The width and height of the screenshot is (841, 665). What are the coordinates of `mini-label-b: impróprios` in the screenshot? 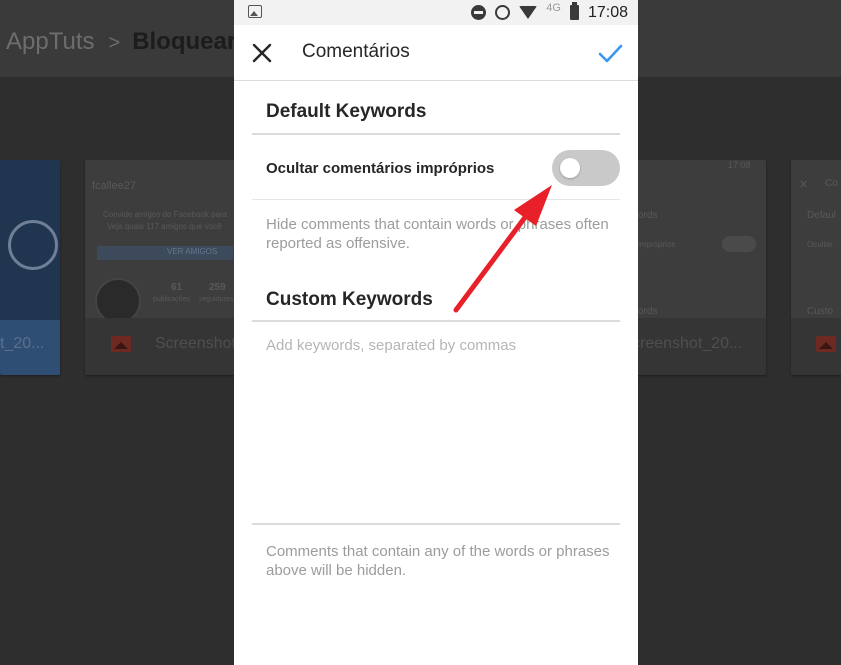 It's located at (657, 244).